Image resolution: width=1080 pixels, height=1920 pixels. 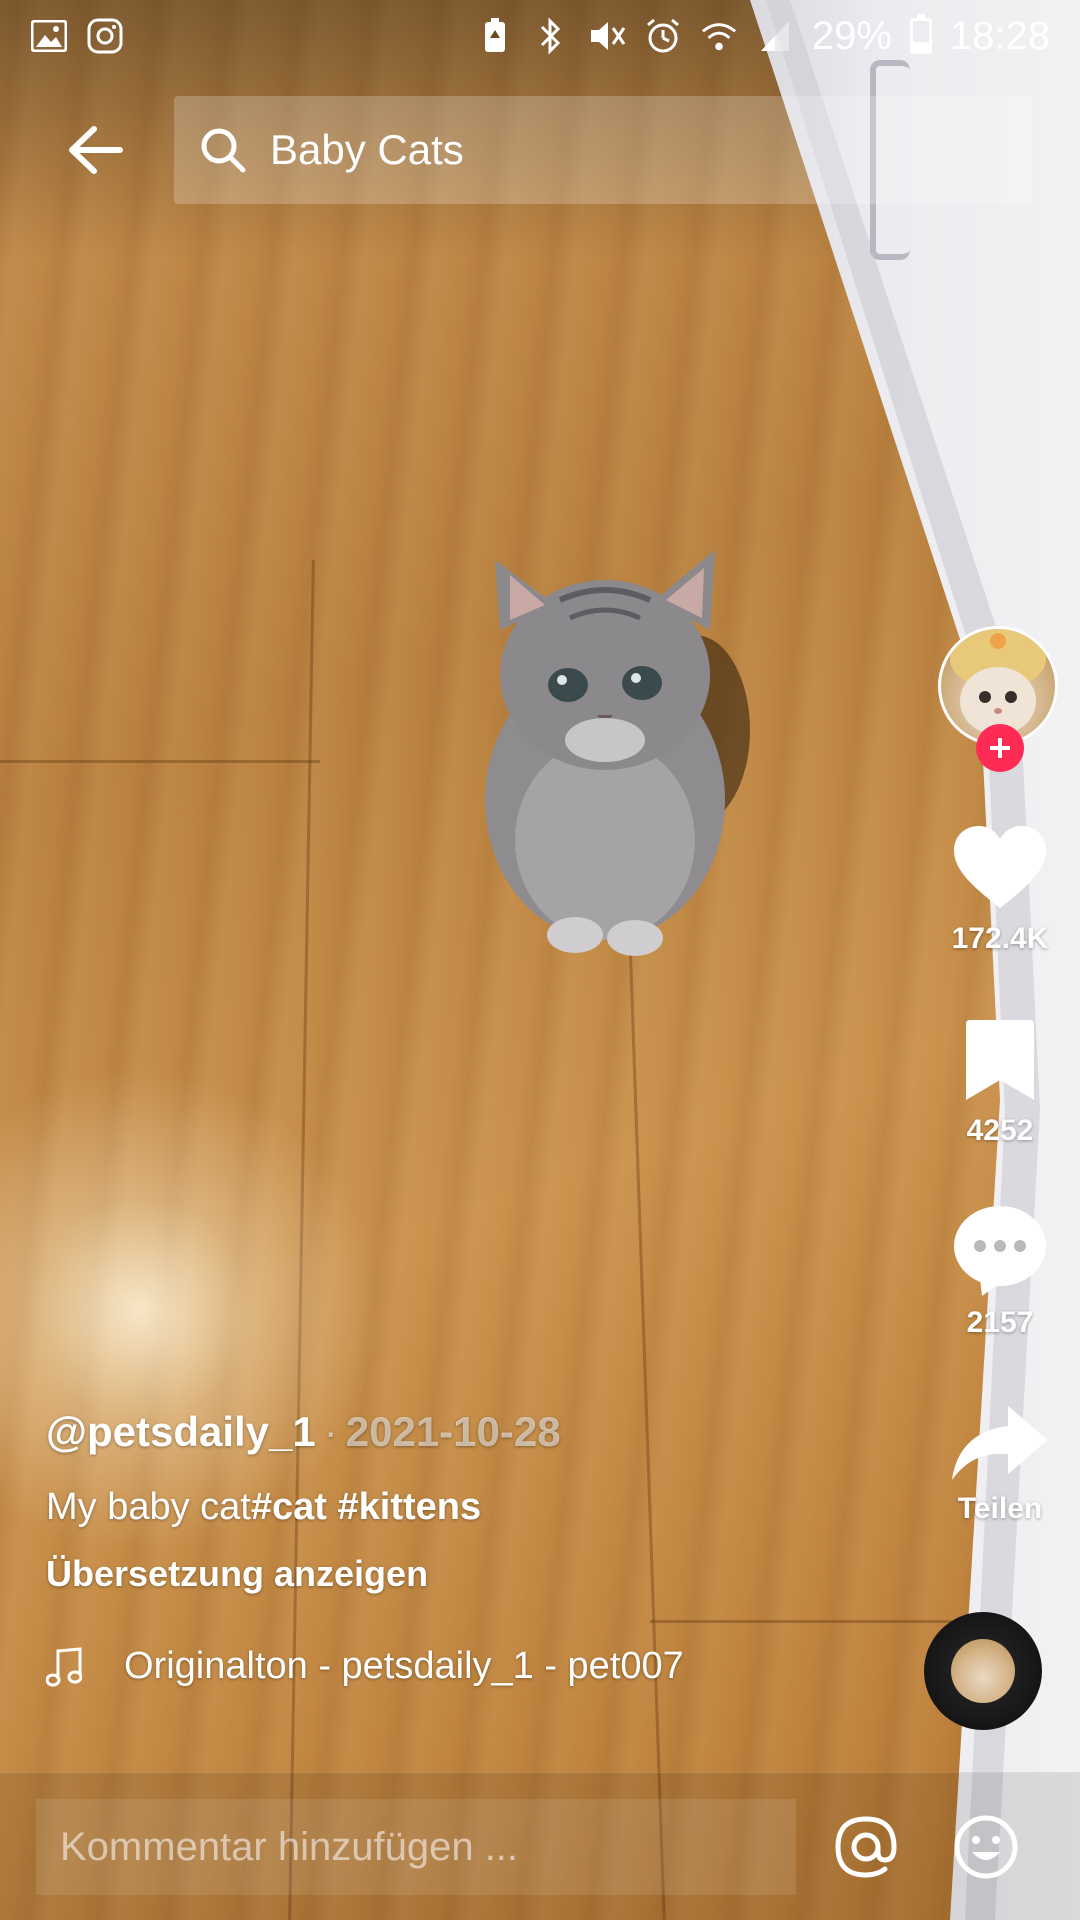 I want to click on mute-icon, so click(x=607, y=36).